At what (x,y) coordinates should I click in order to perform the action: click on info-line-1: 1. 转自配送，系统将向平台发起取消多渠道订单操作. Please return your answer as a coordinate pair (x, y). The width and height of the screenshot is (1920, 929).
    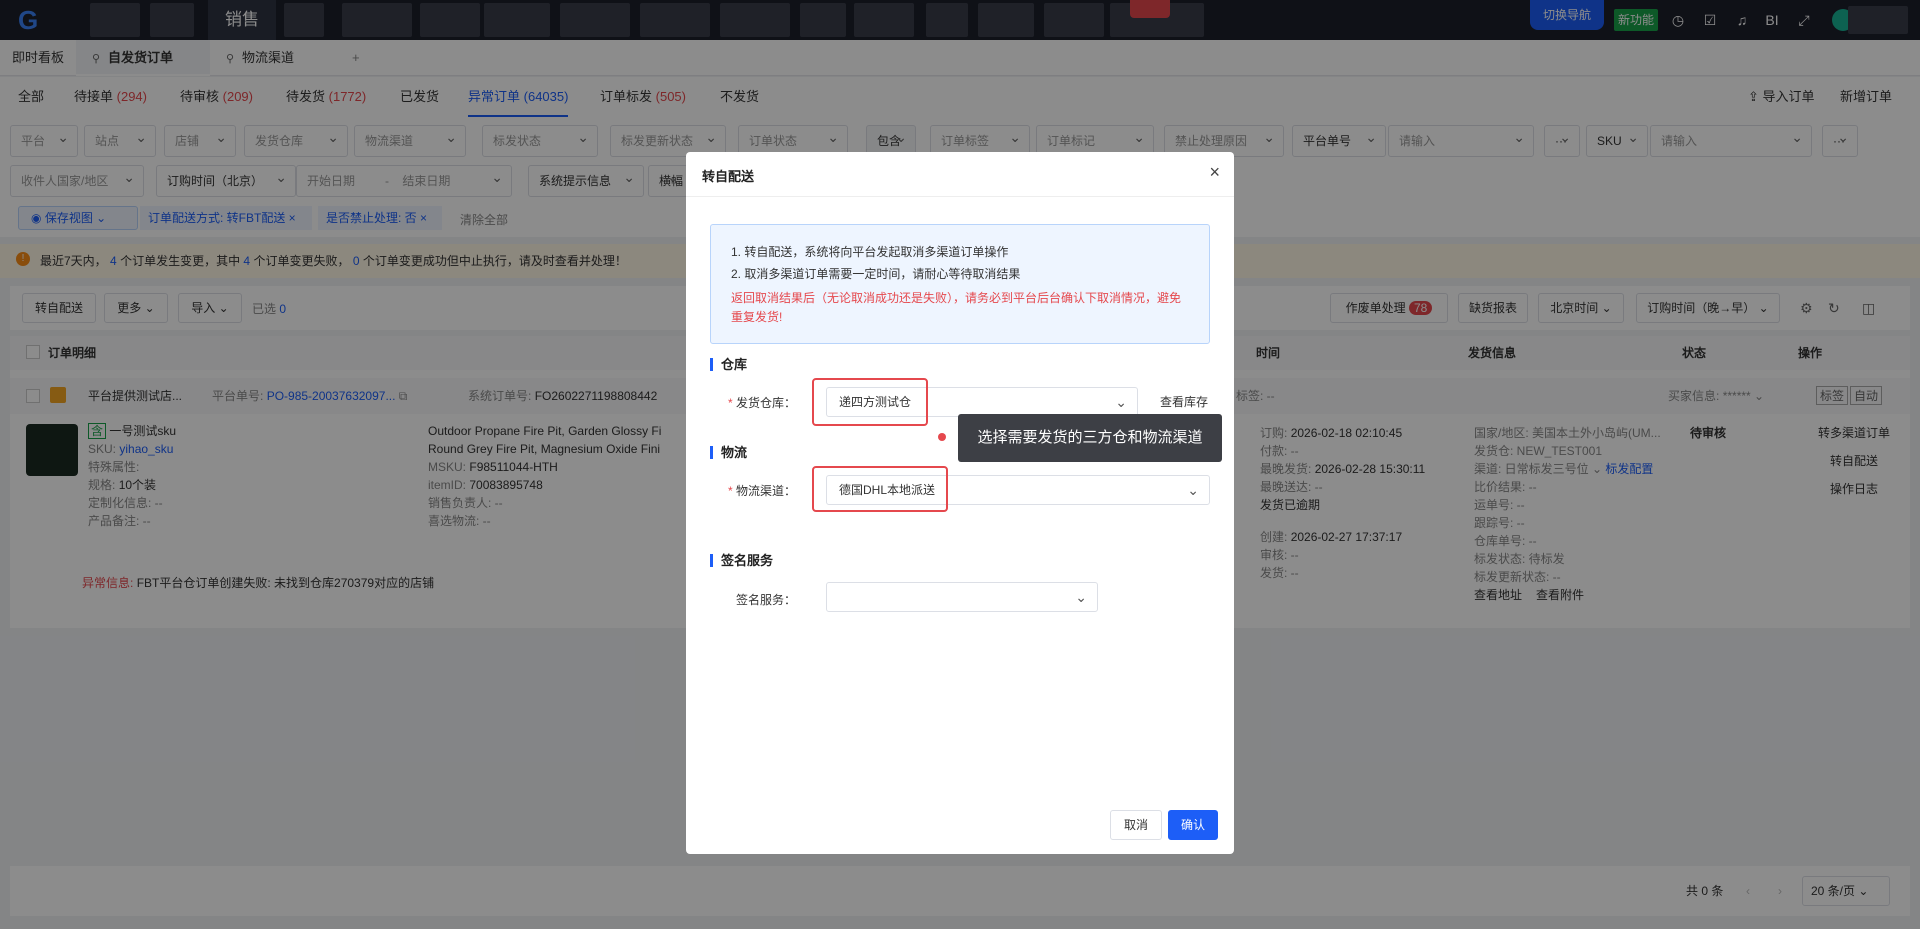
    Looking at the image, I should click on (870, 252).